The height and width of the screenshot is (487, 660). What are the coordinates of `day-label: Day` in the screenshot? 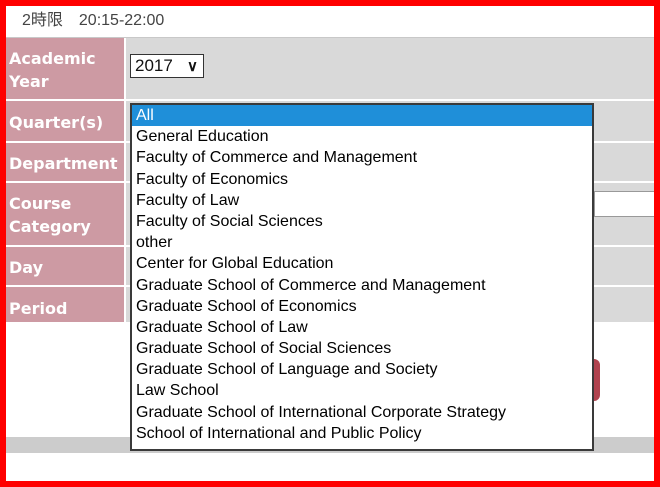 It's located at (65, 266).